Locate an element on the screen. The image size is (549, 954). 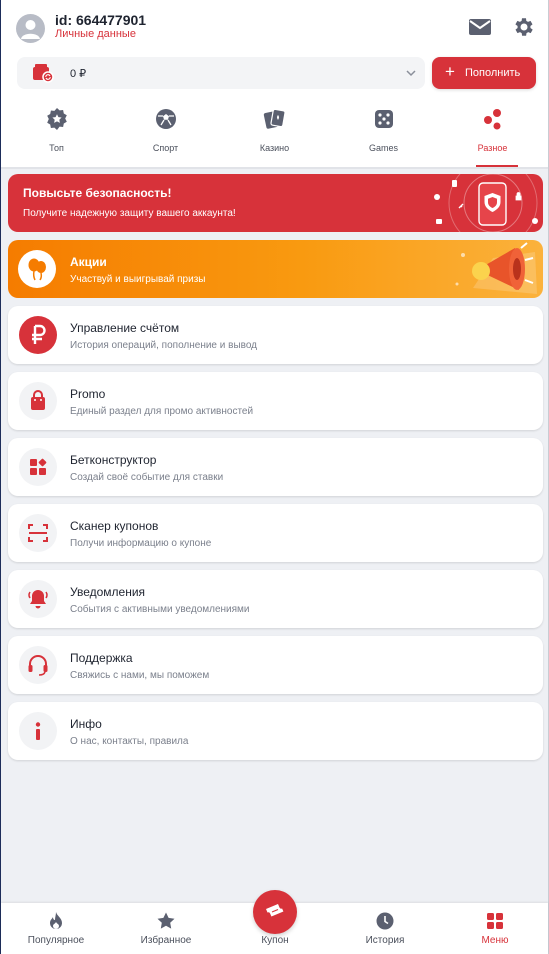
nav-label: Избранное is located at coordinates (166, 940).